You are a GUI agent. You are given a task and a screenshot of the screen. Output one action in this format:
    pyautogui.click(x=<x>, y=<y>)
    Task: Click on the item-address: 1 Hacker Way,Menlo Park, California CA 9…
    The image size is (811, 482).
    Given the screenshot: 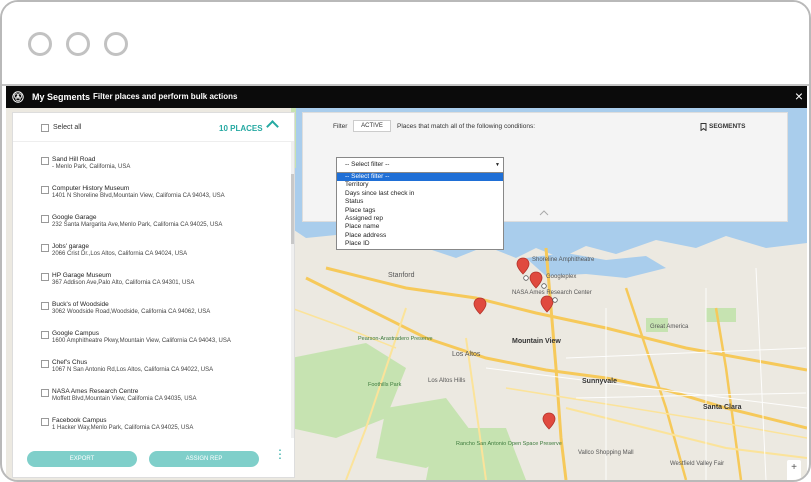 What is the action you would take?
    pyautogui.click(x=123, y=428)
    